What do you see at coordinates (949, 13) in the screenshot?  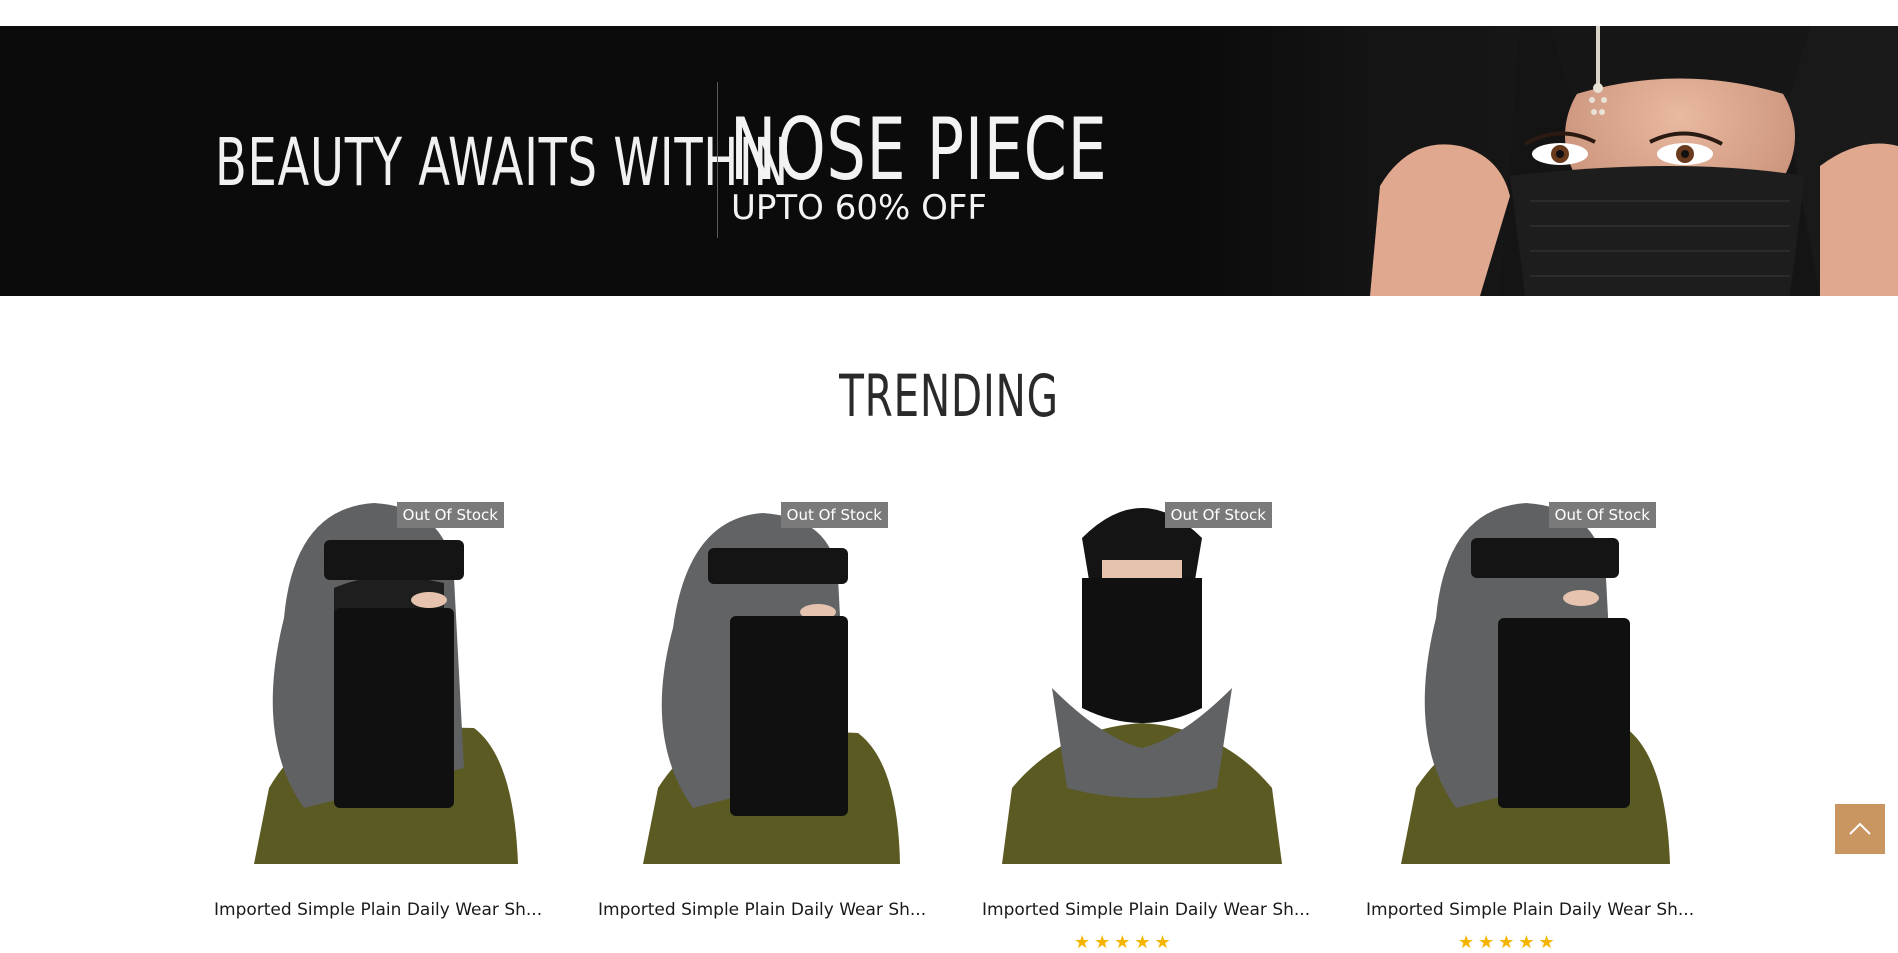 I see `top-strip` at bounding box center [949, 13].